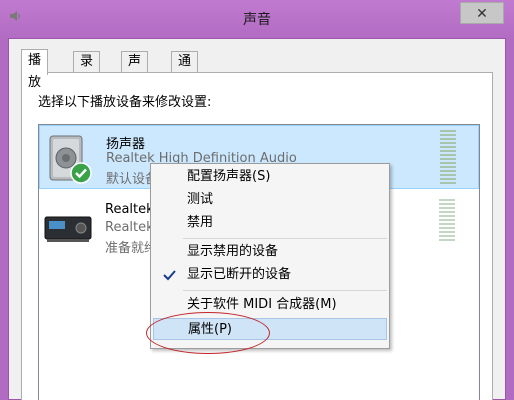 The height and width of the screenshot is (400, 514). What do you see at coordinates (239, 274) in the screenshot?
I see `menu-item-label: 显示已断开的设备` at bounding box center [239, 274].